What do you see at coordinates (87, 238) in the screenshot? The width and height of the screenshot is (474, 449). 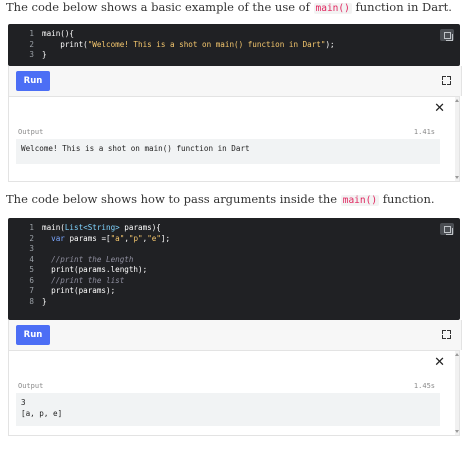 I see `code-token: params =[` at bounding box center [87, 238].